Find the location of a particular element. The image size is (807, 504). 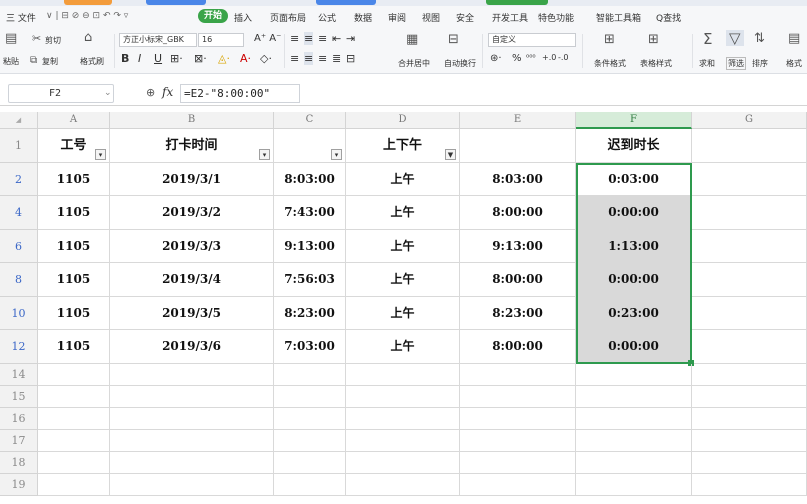

conditional-format-icon: ⊞ is located at coordinates (609, 40).